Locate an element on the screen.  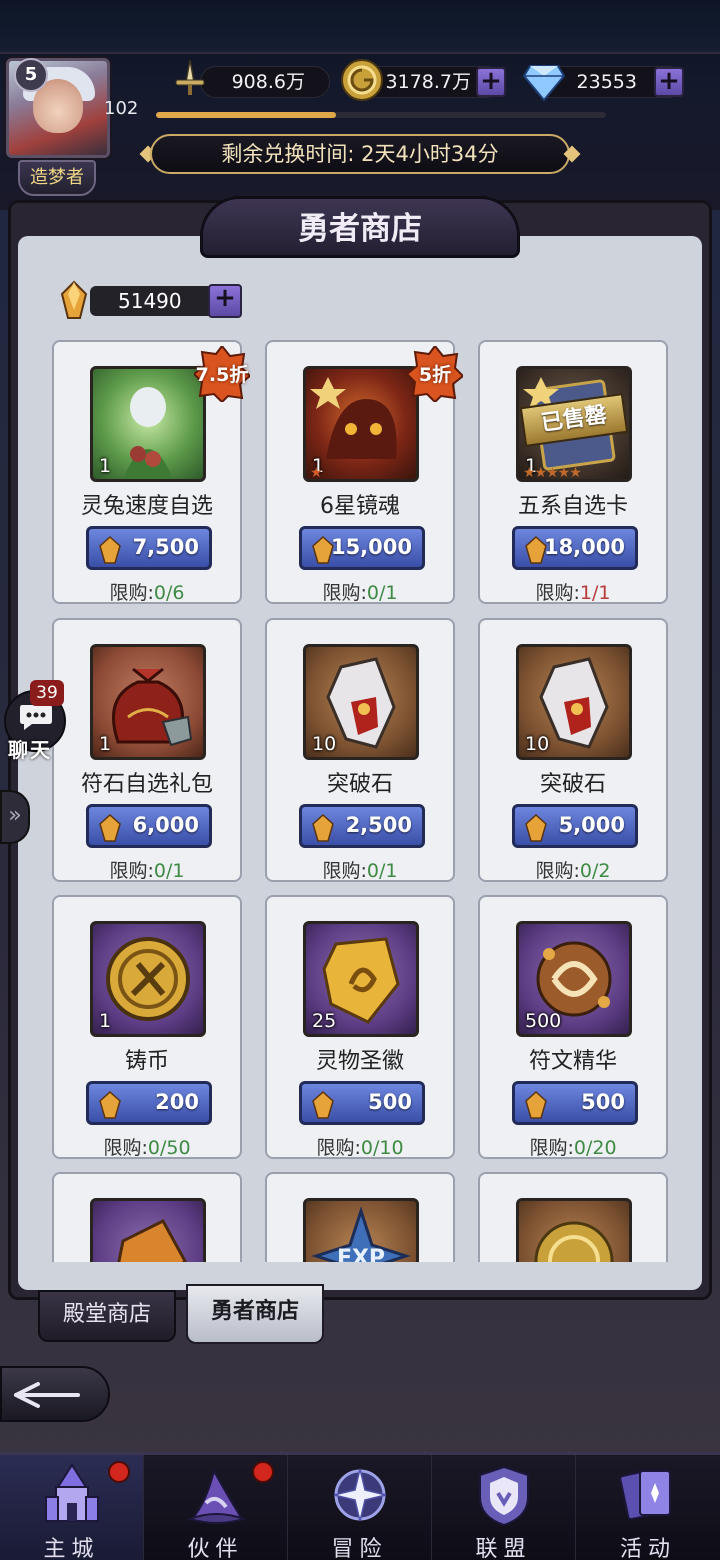
price-button: 200 is located at coordinates (149, 1103).